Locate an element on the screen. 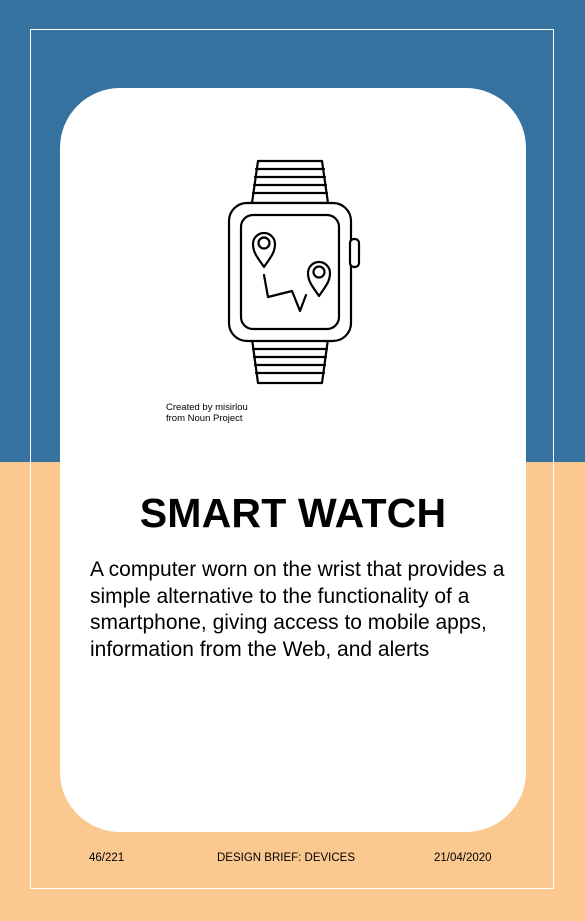 This screenshot has width=585, height=921. icon-credit: Created by misirlou from Noun Project is located at coordinates (207, 413).